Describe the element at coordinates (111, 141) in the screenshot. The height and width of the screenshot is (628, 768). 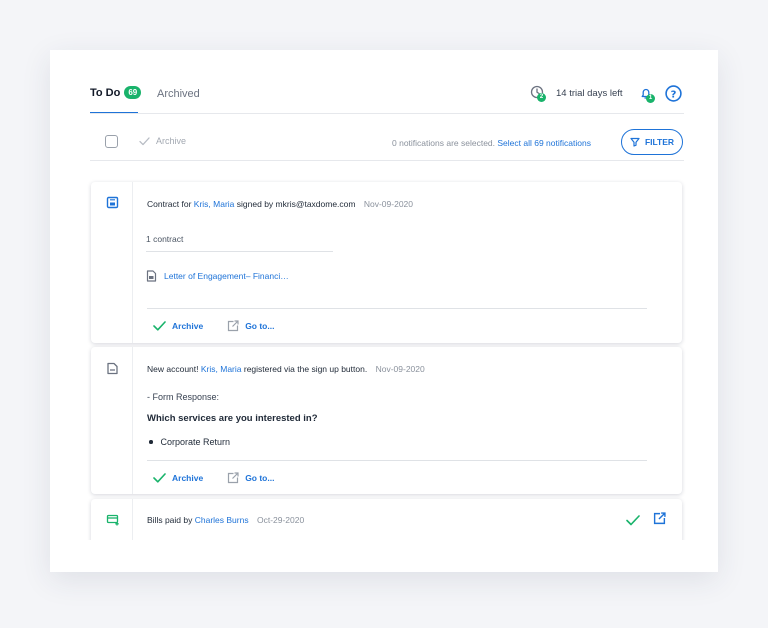
I see `select-all-checkbox` at that location.